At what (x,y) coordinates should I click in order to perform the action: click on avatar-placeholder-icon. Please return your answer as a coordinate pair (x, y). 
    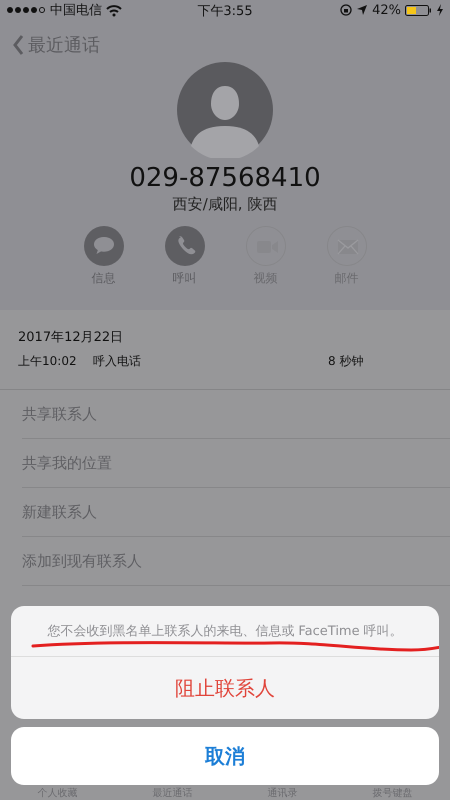
    Looking at the image, I should click on (225, 110).